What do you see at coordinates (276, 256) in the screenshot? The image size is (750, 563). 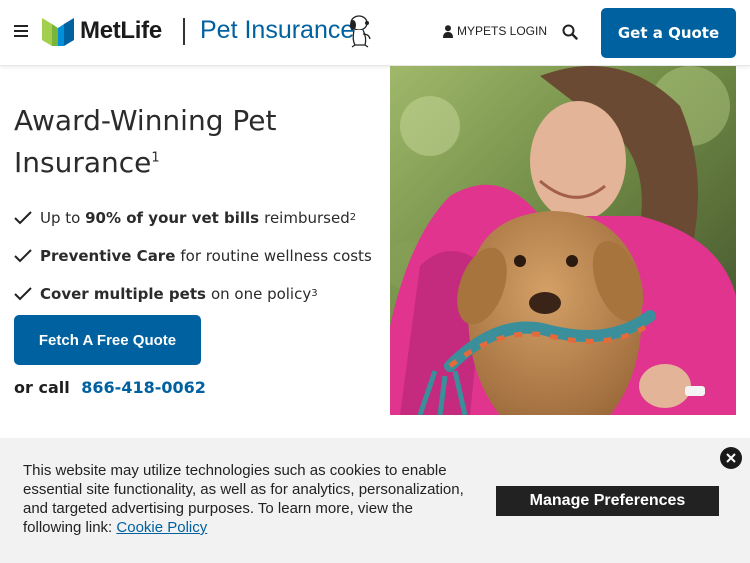 I see `benefit-text: for routine wellness costs` at bounding box center [276, 256].